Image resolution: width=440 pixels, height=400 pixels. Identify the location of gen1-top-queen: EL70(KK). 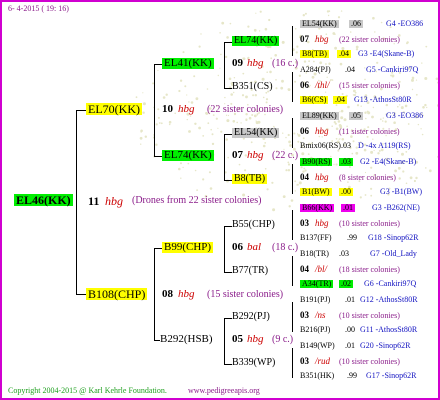
(114, 109).